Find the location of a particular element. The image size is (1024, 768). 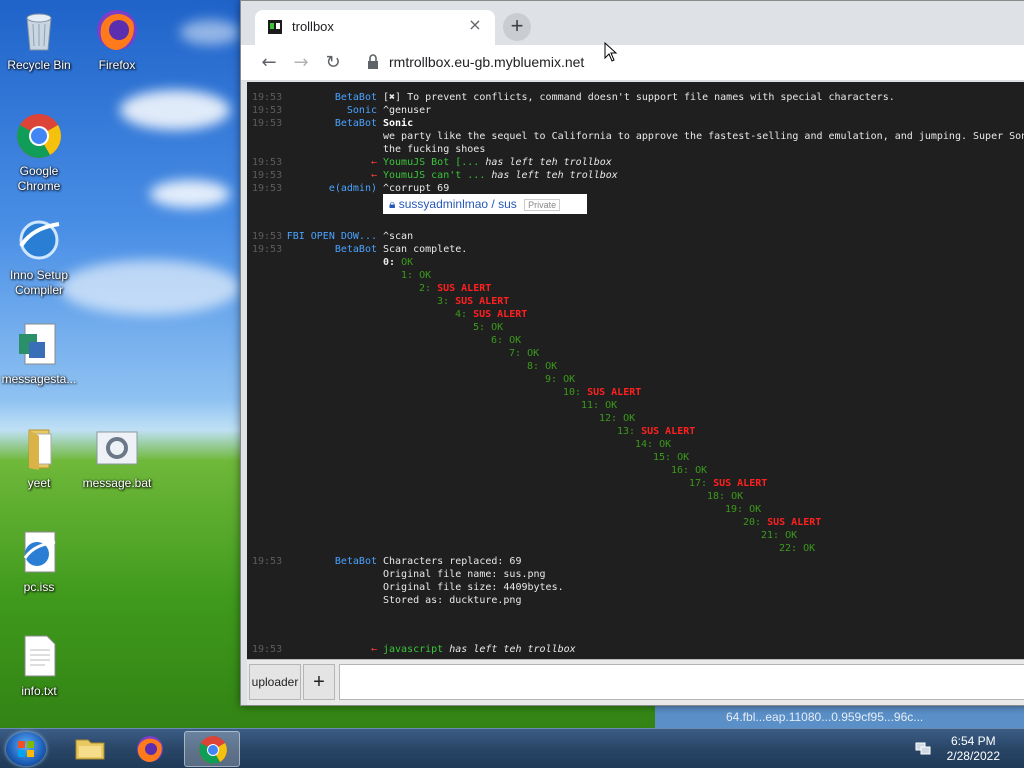

windows-logo-icon is located at coordinates (26, 749).